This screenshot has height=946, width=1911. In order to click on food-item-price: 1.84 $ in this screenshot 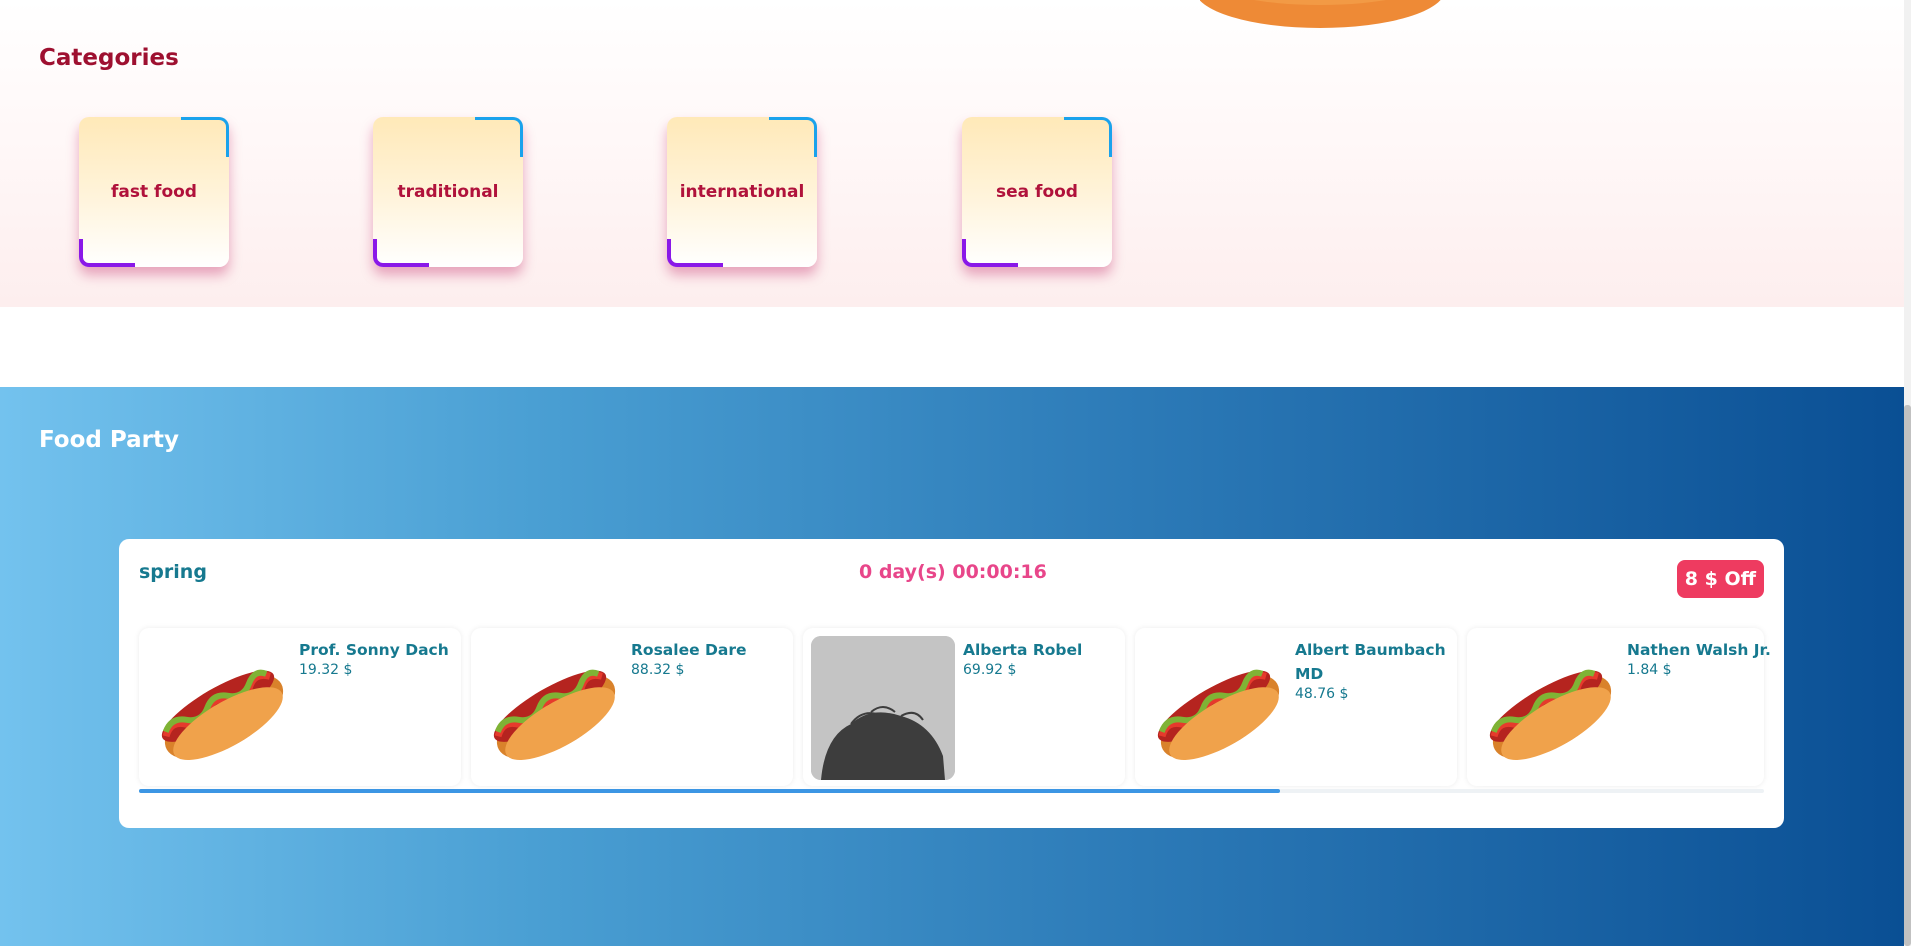, I will do `click(1649, 670)`.